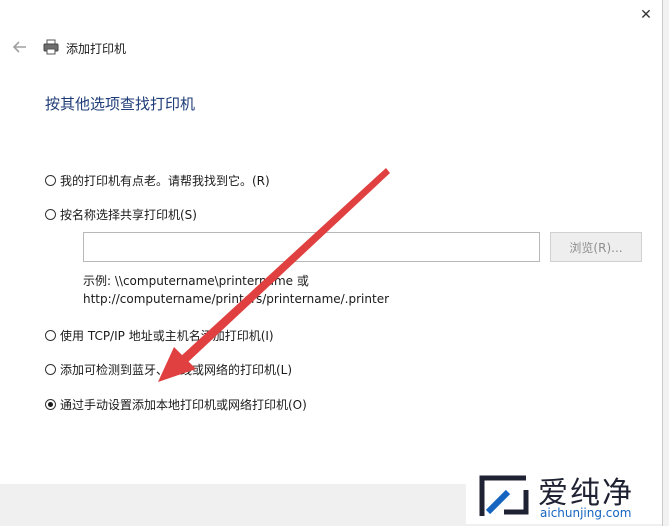 This screenshot has height=526, width=669. I want to click on brand-url: aichunjing.com, so click(586, 513).